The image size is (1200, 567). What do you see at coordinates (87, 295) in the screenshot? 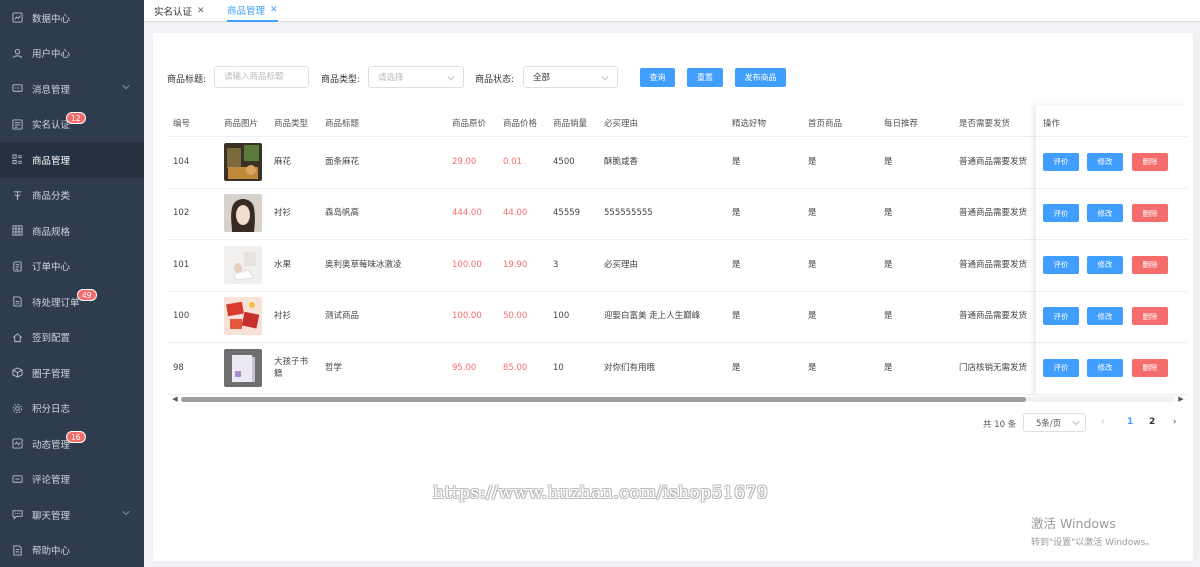
I see `count-badge: 49` at bounding box center [87, 295].